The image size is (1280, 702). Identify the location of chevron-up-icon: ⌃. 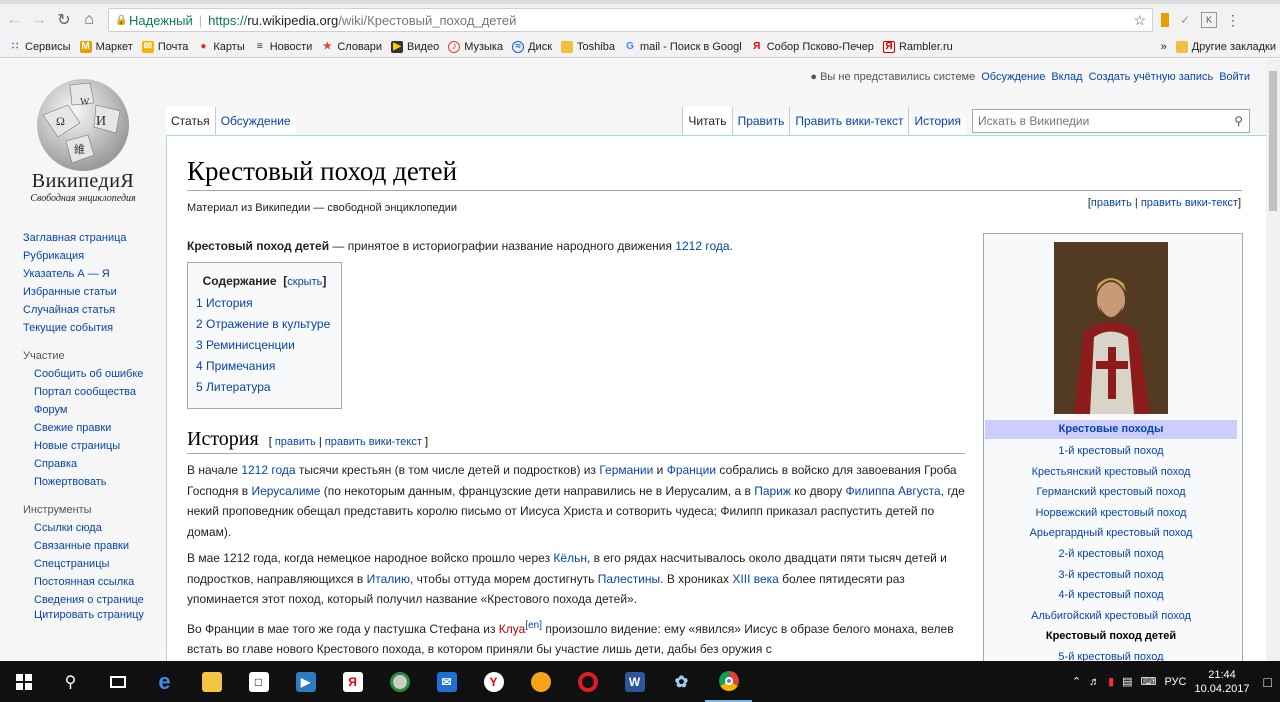
(1076, 681).